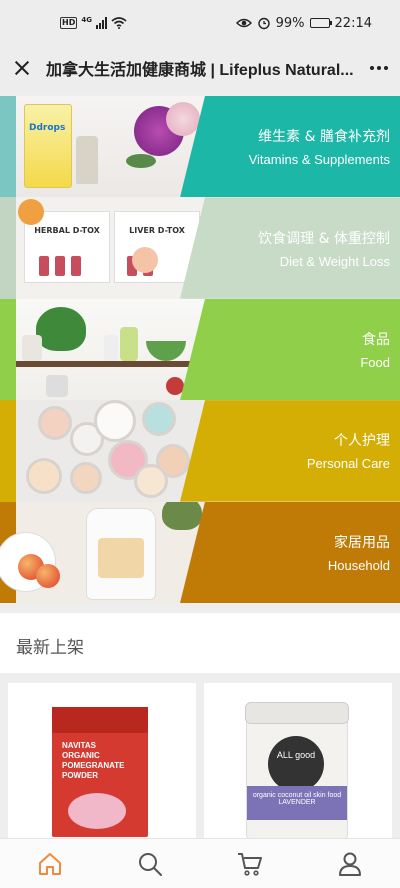 This screenshot has height=888, width=400. I want to click on category-text: 维生素 & 膳食补充剂 Vitamins & Supplements, so click(319, 146).